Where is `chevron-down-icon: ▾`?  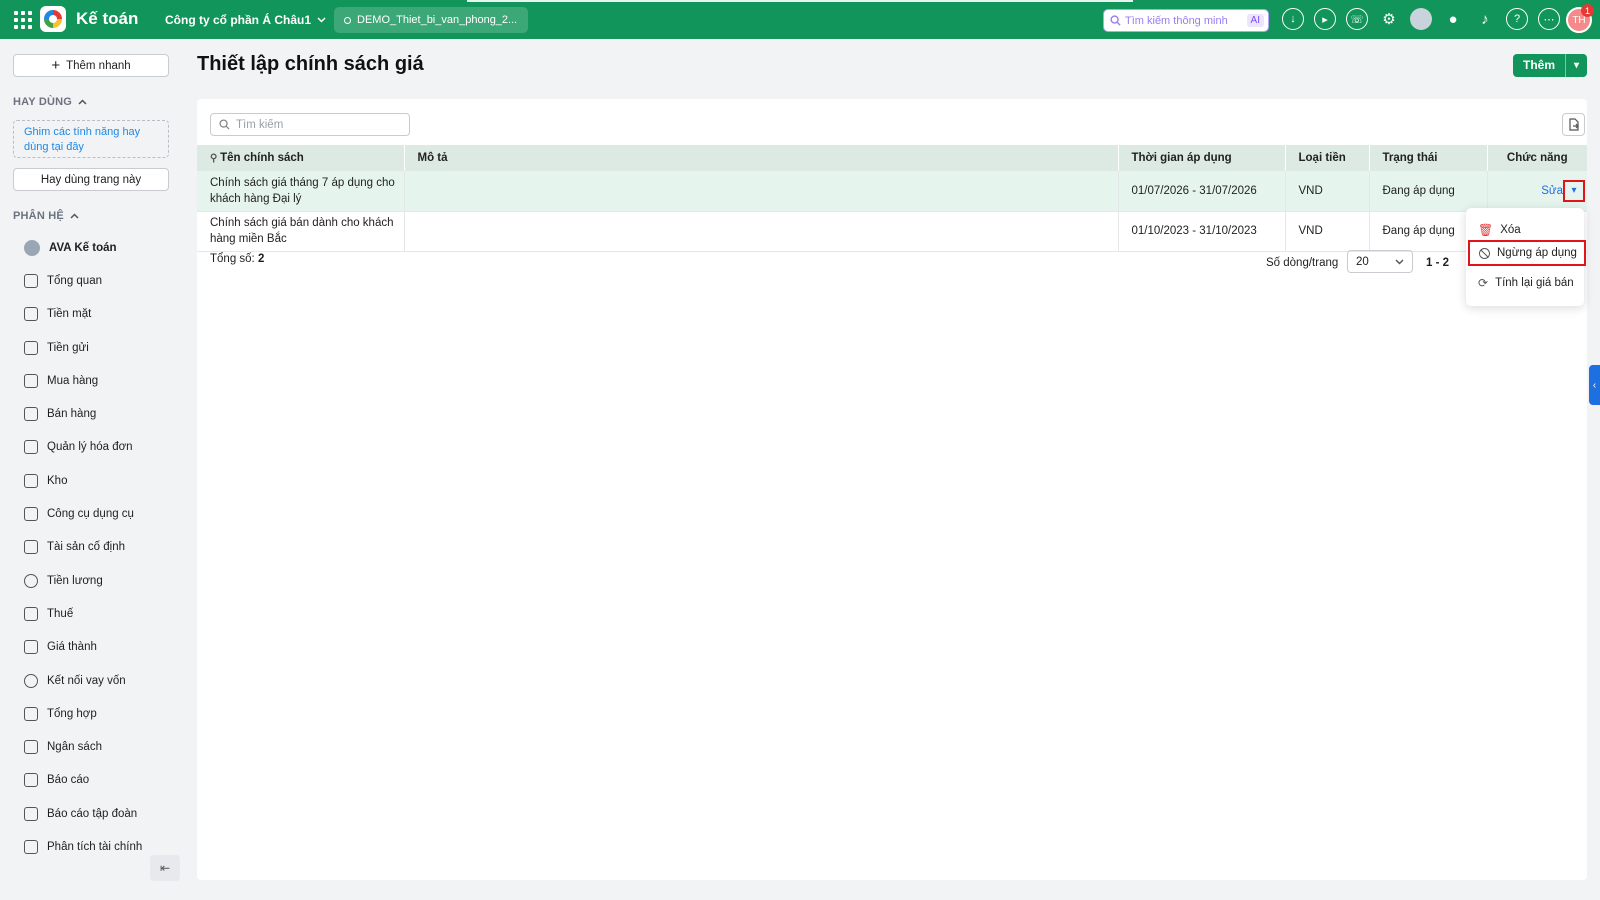 chevron-down-icon: ▾ is located at coordinates (1576, 65).